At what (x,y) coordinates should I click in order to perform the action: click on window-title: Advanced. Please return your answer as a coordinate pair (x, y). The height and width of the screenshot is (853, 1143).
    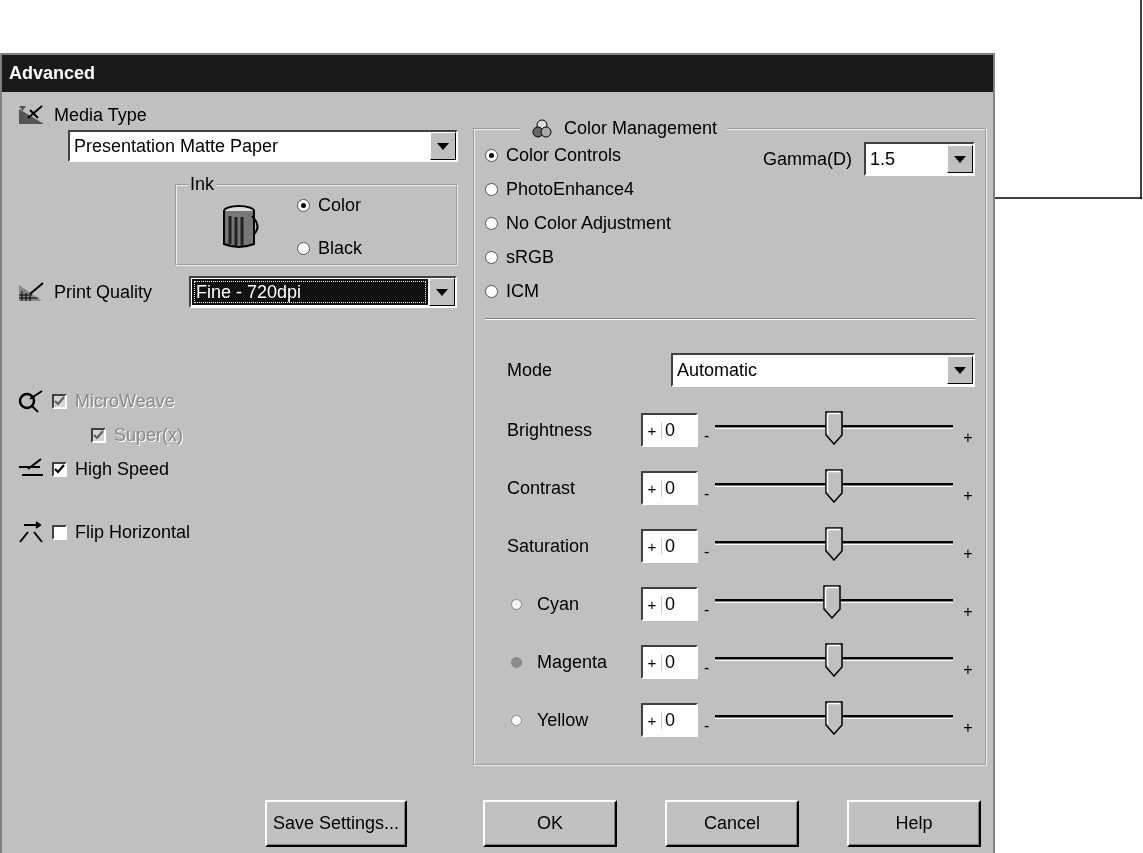
    Looking at the image, I should click on (497, 73).